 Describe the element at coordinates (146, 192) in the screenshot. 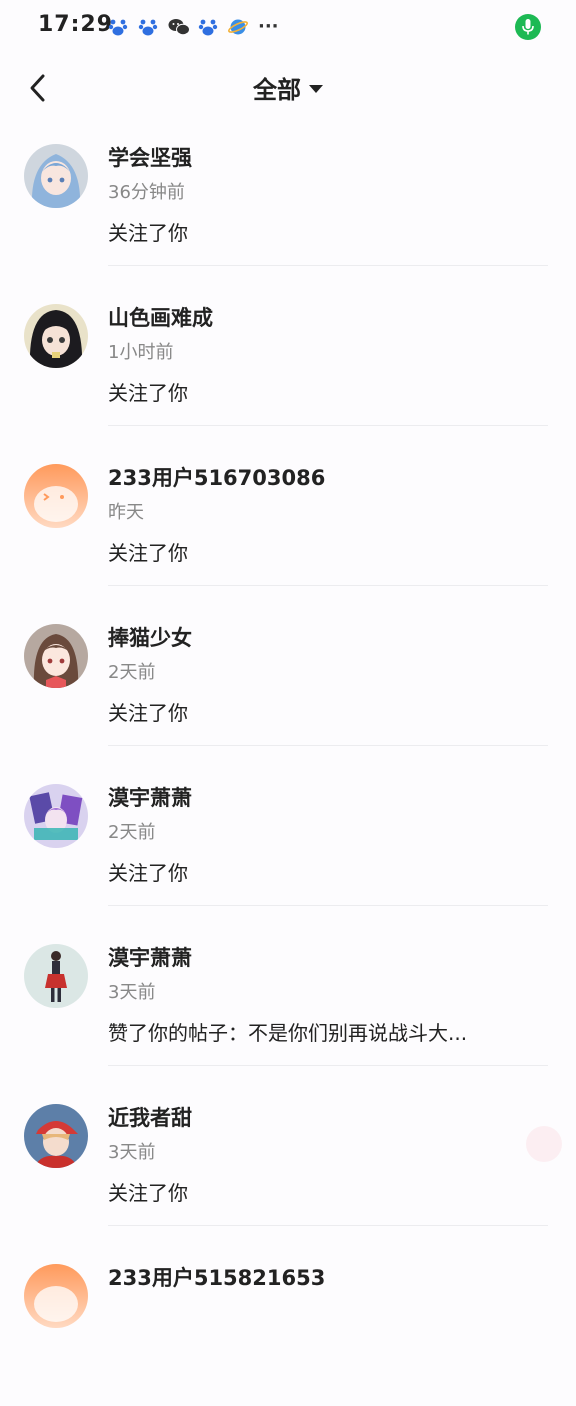

I see `timestamp: 36分钟前` at that location.